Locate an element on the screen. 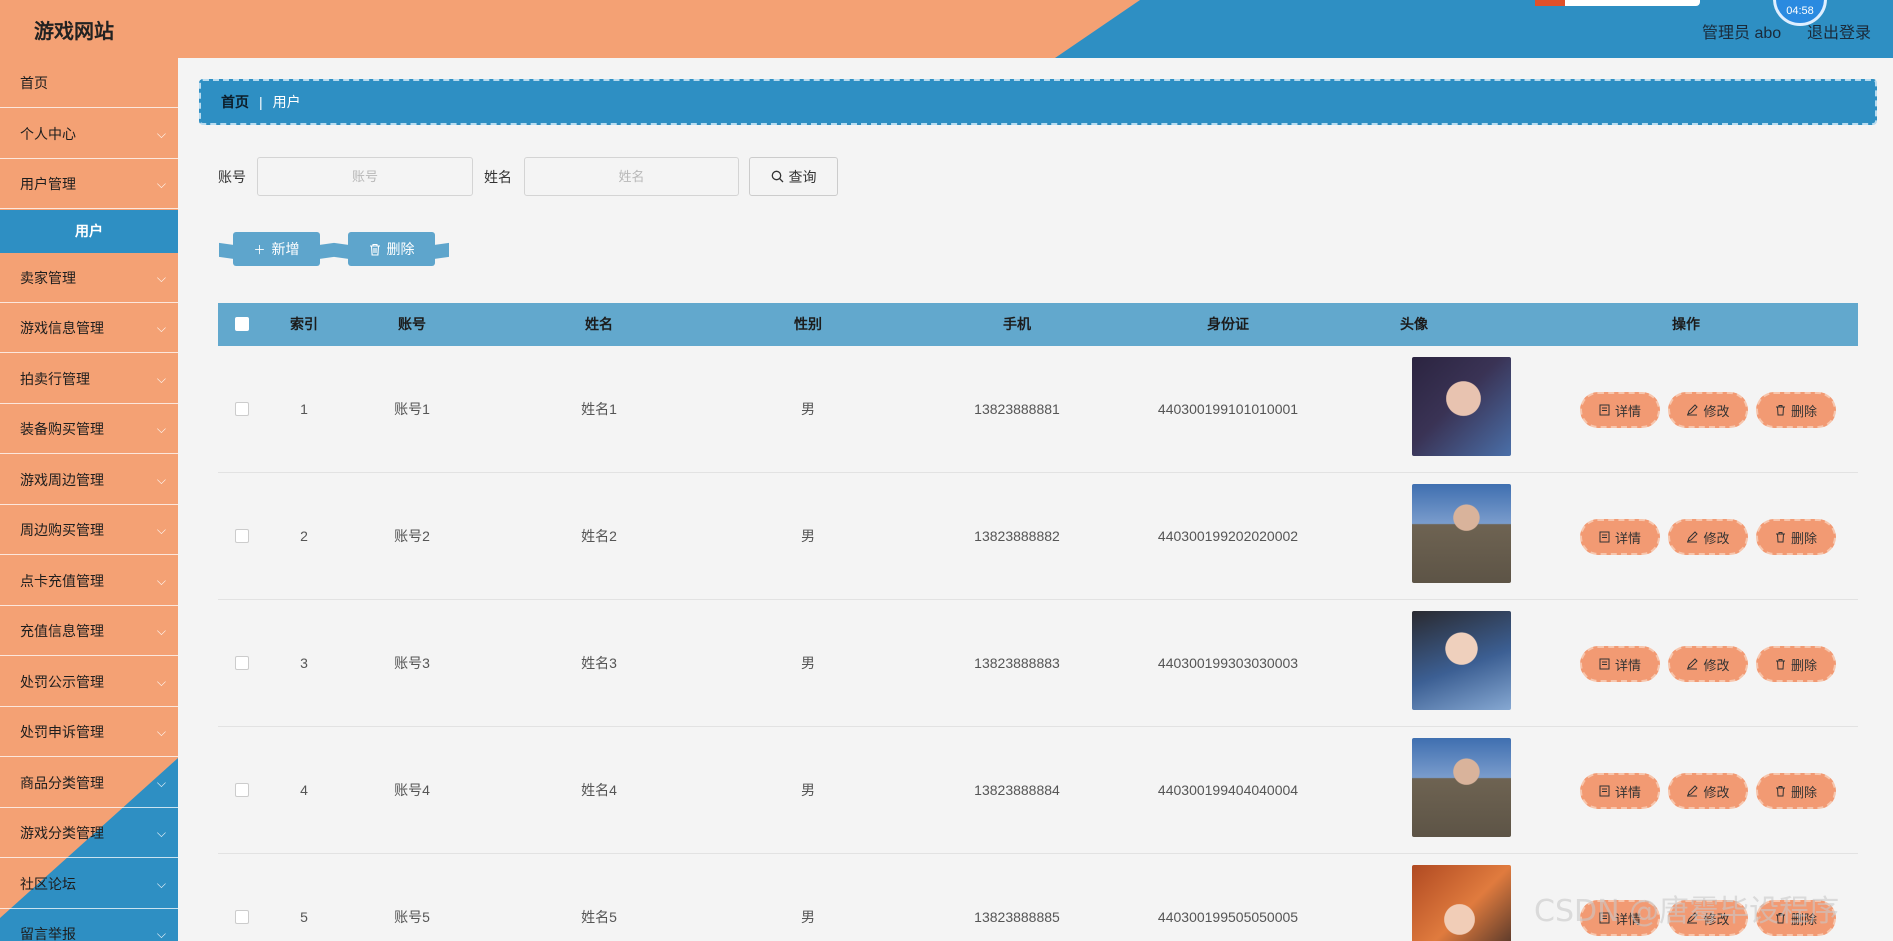 This screenshot has width=1893, height=941. batch-delete-button-label: 删除 is located at coordinates (400, 249).